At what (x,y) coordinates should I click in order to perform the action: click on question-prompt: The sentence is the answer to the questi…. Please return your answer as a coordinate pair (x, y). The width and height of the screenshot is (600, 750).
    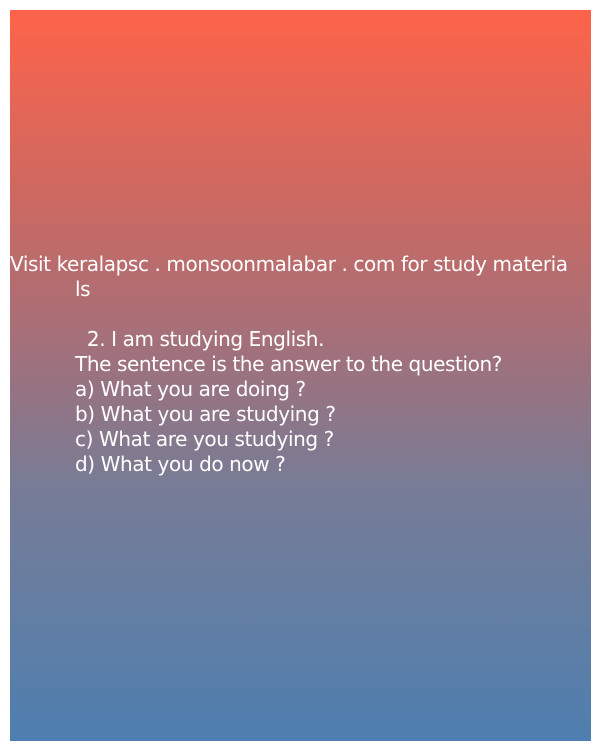
    Looking at the image, I should click on (288, 364).